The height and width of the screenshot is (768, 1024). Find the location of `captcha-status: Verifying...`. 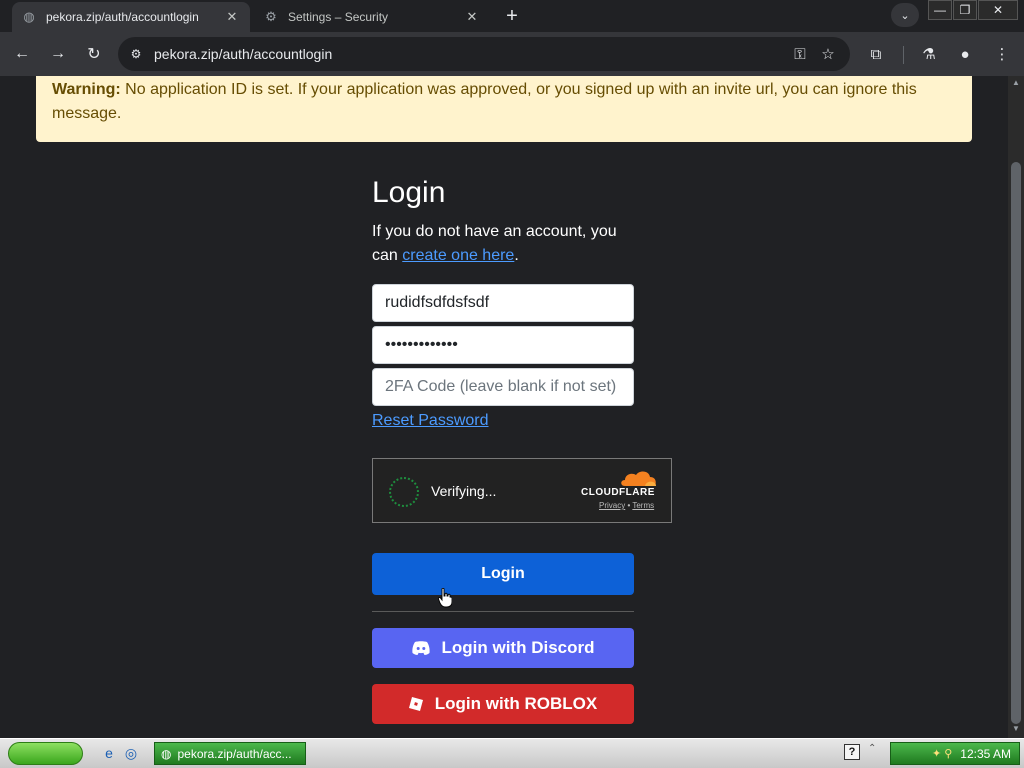

captcha-status: Verifying... is located at coordinates (464, 491).